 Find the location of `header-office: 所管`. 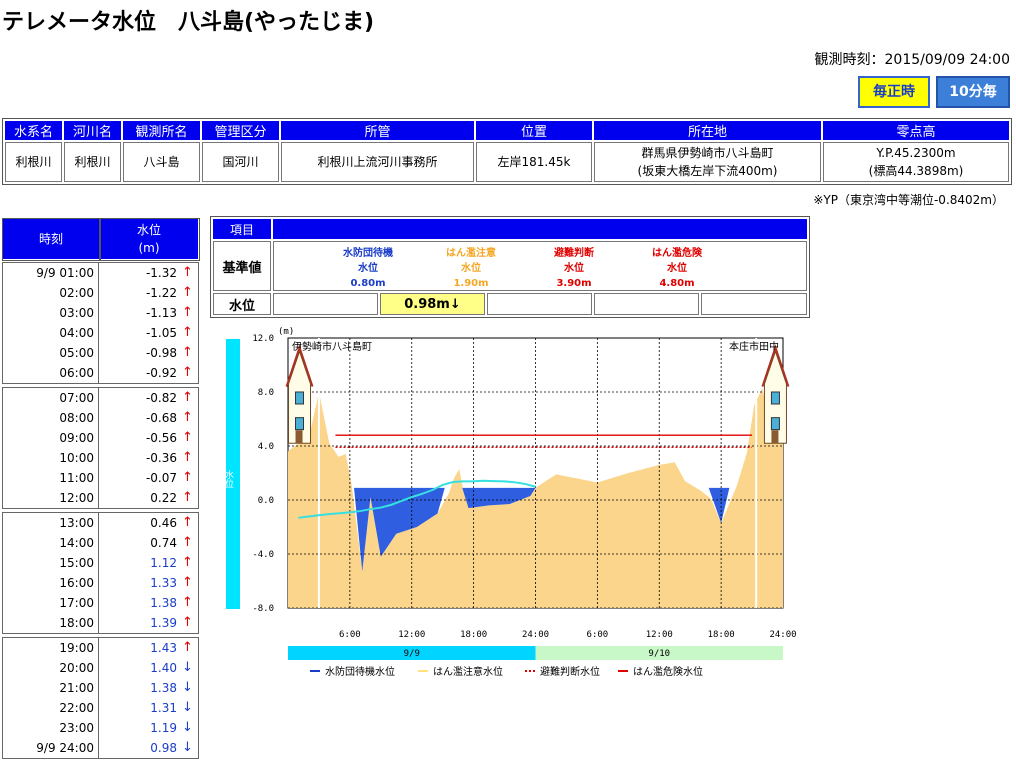

header-office: 所管 is located at coordinates (377, 130).